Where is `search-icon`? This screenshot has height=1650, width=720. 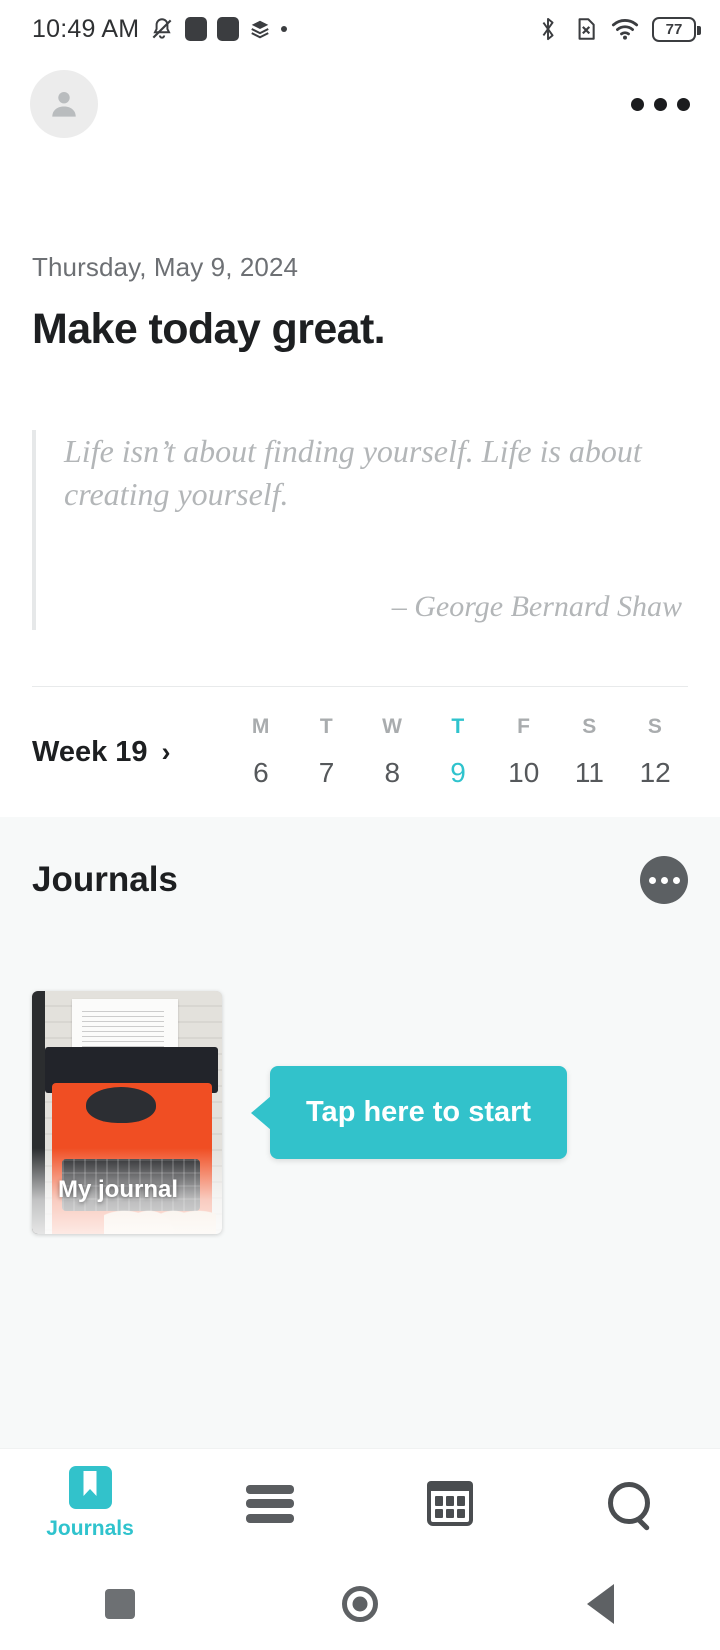
search-icon is located at coordinates (630, 1504).